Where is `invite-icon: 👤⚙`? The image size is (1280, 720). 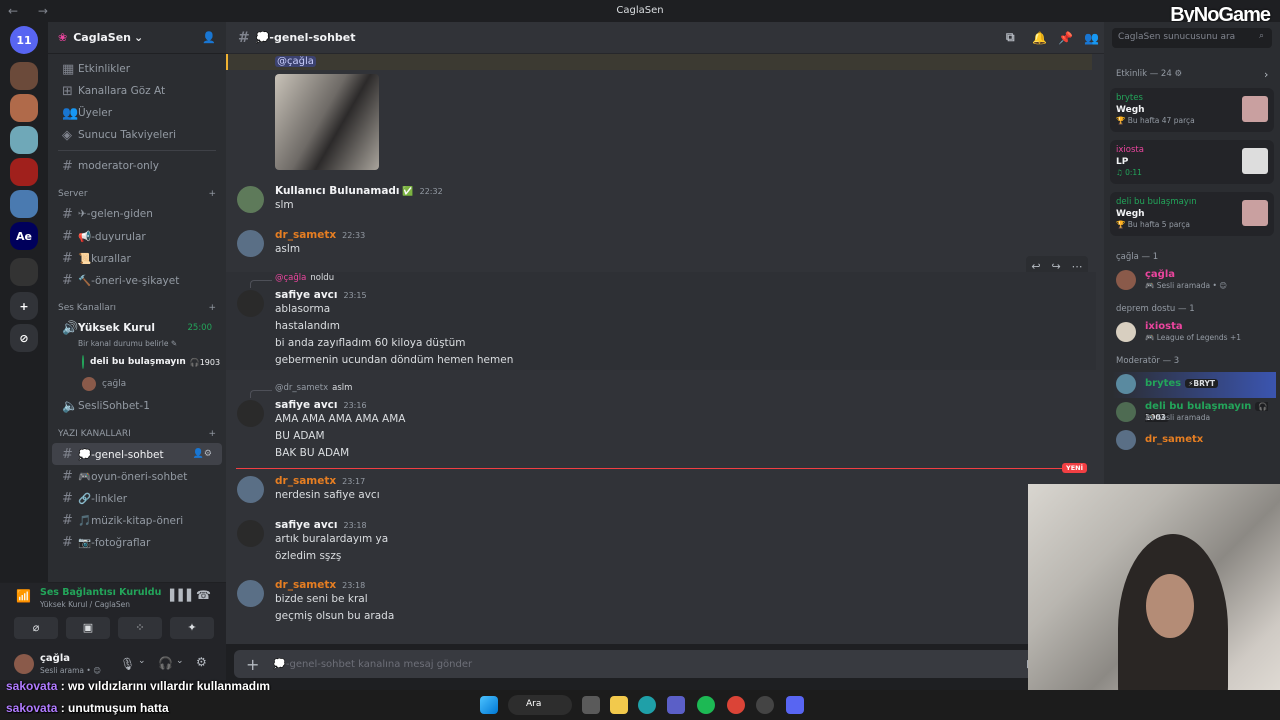 invite-icon: 👤⚙ is located at coordinates (202, 454).